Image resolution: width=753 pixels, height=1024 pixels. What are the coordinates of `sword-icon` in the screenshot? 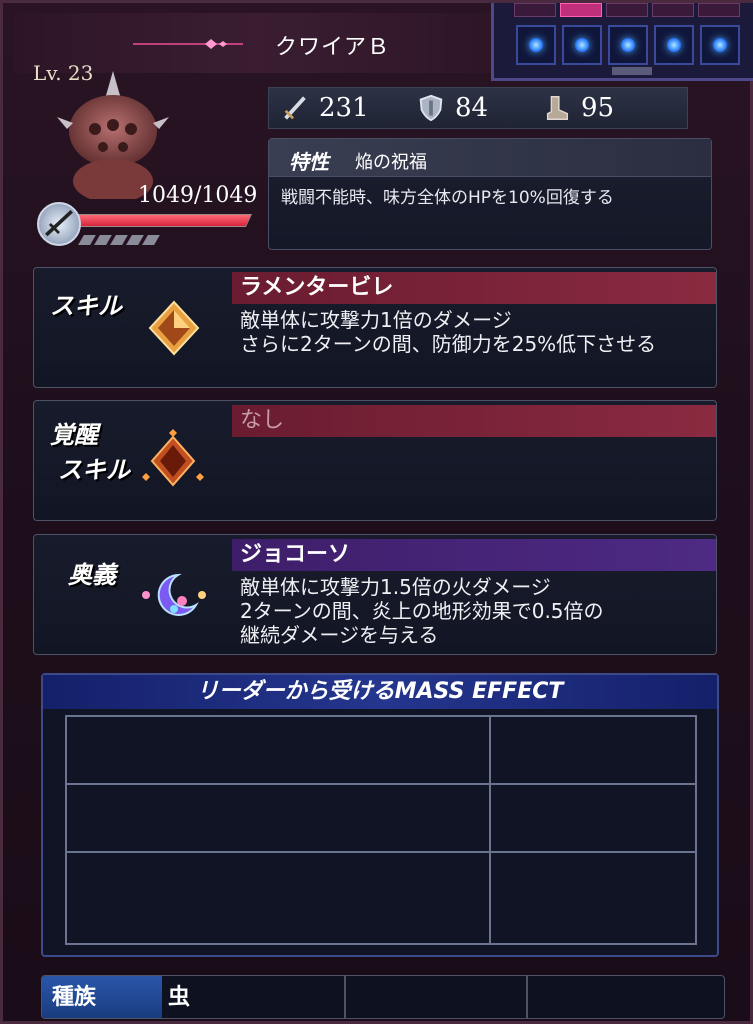 It's located at (295, 108).